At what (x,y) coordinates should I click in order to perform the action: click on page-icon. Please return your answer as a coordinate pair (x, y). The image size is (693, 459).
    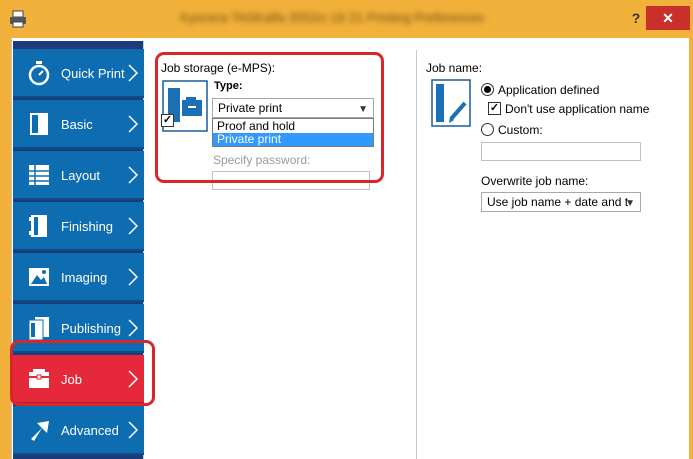
    Looking at the image, I should click on (39, 124).